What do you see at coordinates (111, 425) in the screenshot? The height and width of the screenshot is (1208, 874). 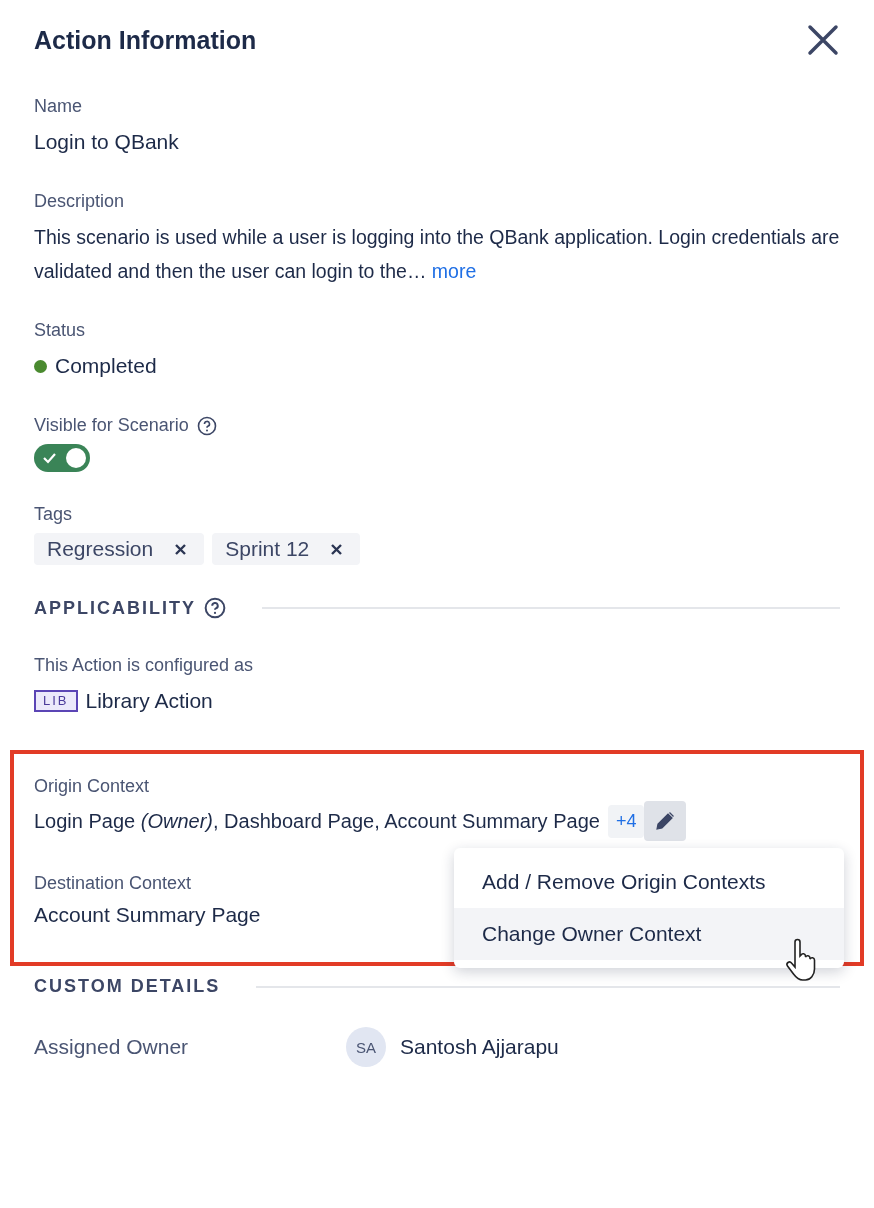 I see `field-label: Visible for Scenario` at bounding box center [111, 425].